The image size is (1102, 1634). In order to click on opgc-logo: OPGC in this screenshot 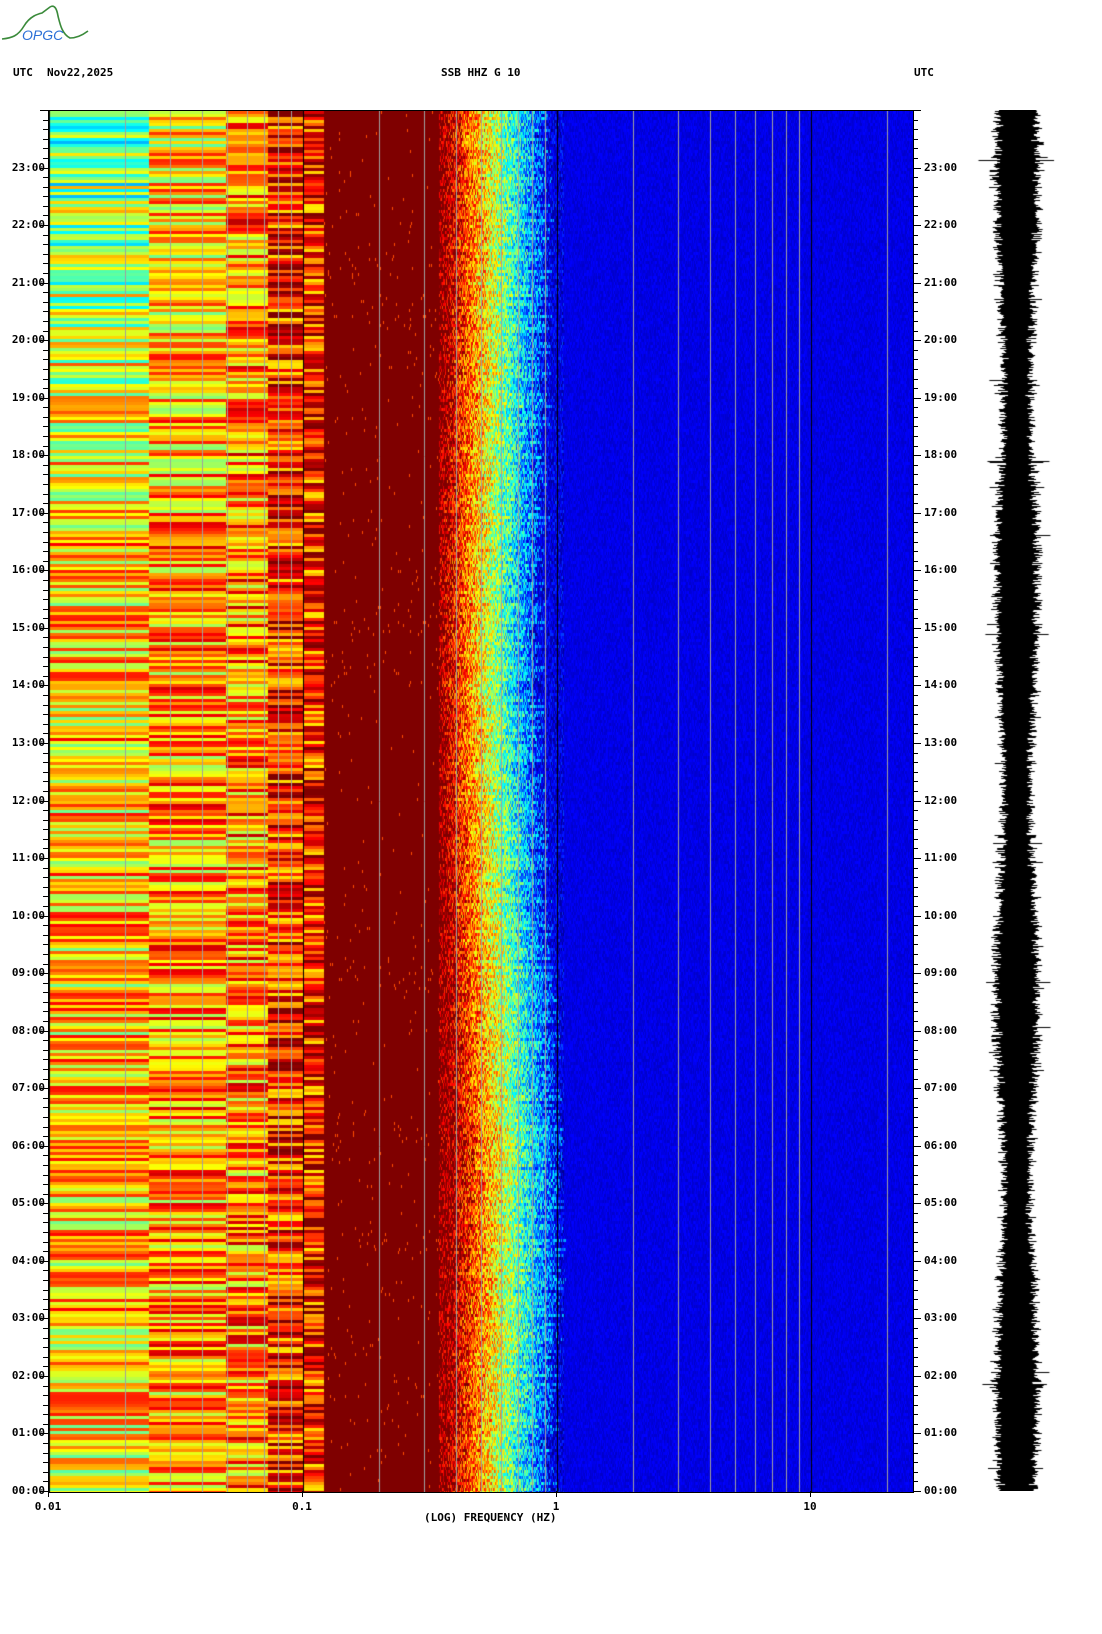, I will do `click(45, 24)`.